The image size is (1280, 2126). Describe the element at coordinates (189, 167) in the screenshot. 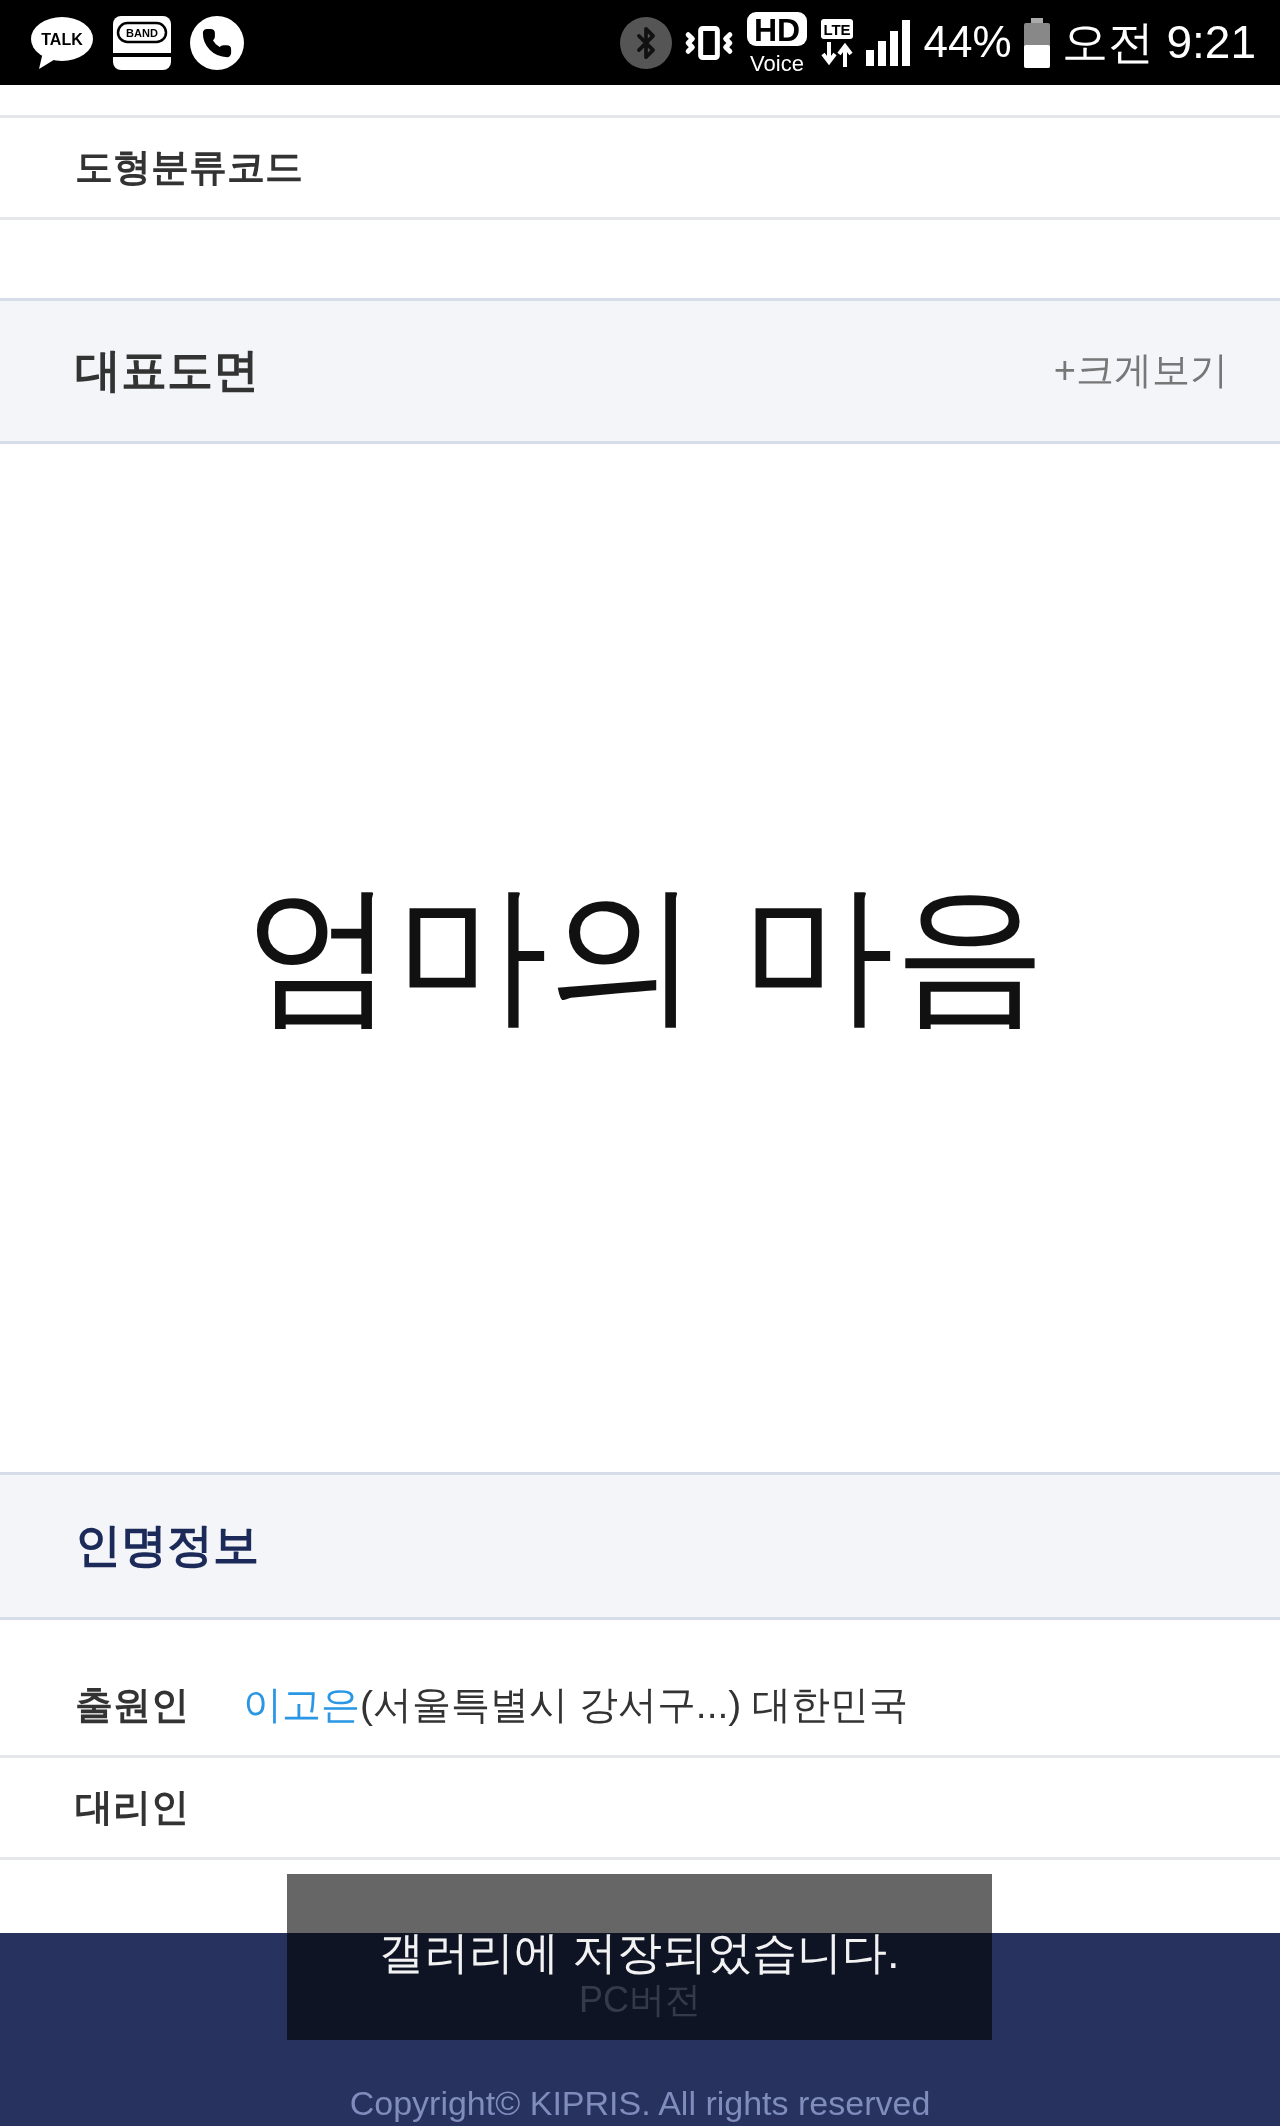

I see `classification-code-label: 도형분류코드` at that location.